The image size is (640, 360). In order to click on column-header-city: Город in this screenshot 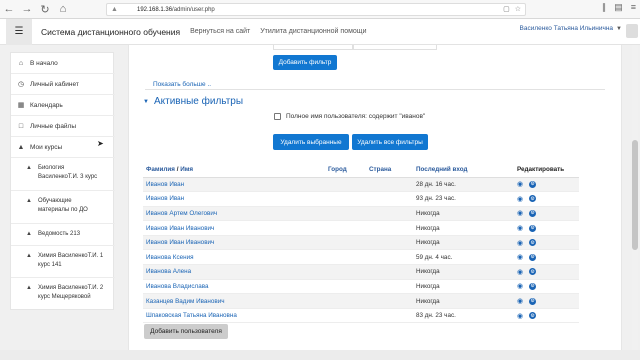, I will do `click(345, 170)`.